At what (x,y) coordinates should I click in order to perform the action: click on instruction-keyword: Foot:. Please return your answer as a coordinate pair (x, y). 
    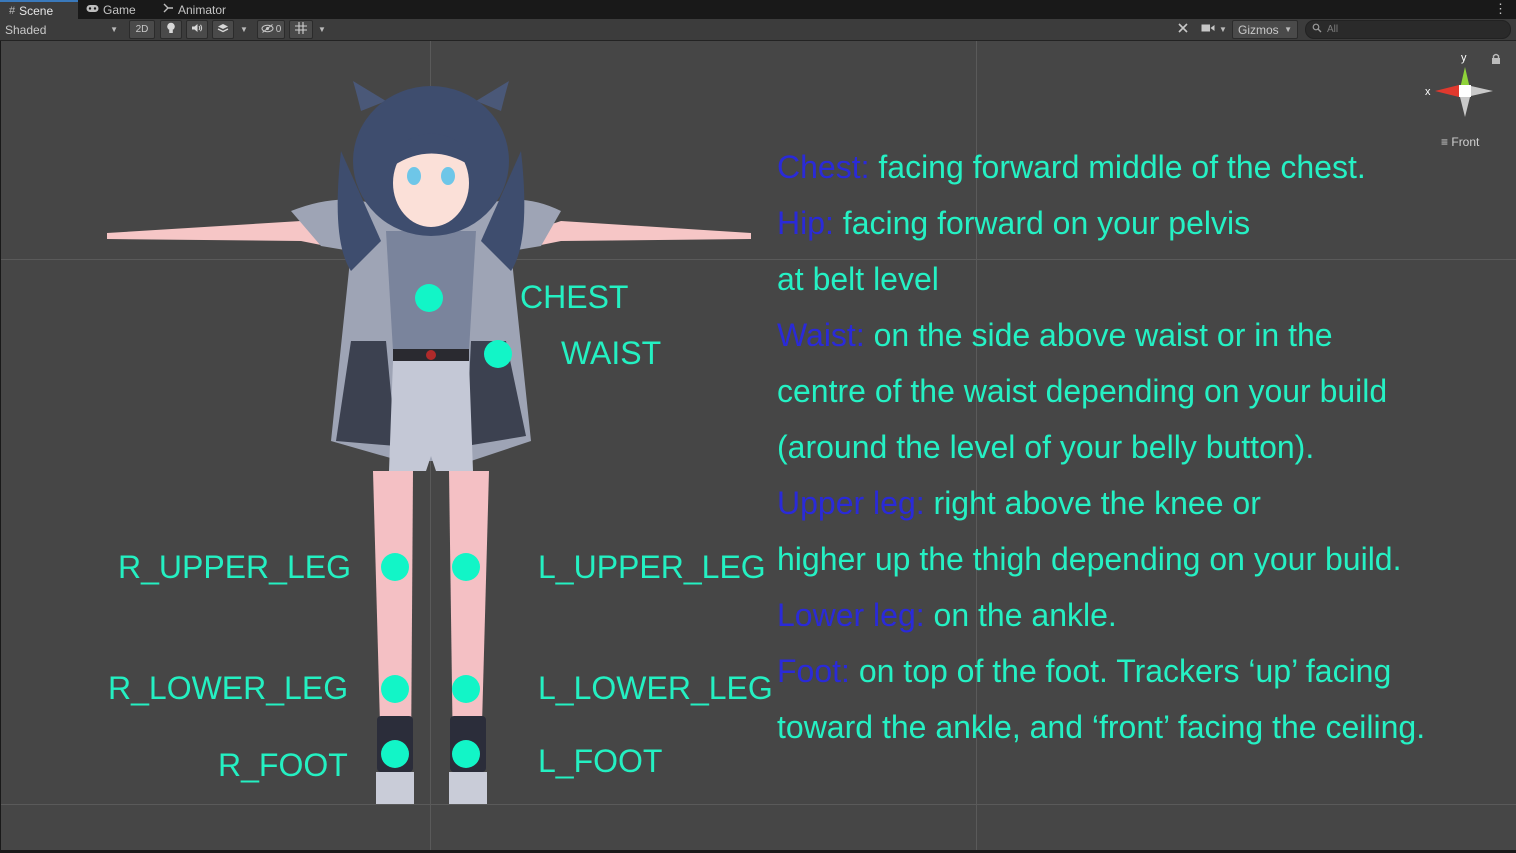
    Looking at the image, I should click on (813, 671).